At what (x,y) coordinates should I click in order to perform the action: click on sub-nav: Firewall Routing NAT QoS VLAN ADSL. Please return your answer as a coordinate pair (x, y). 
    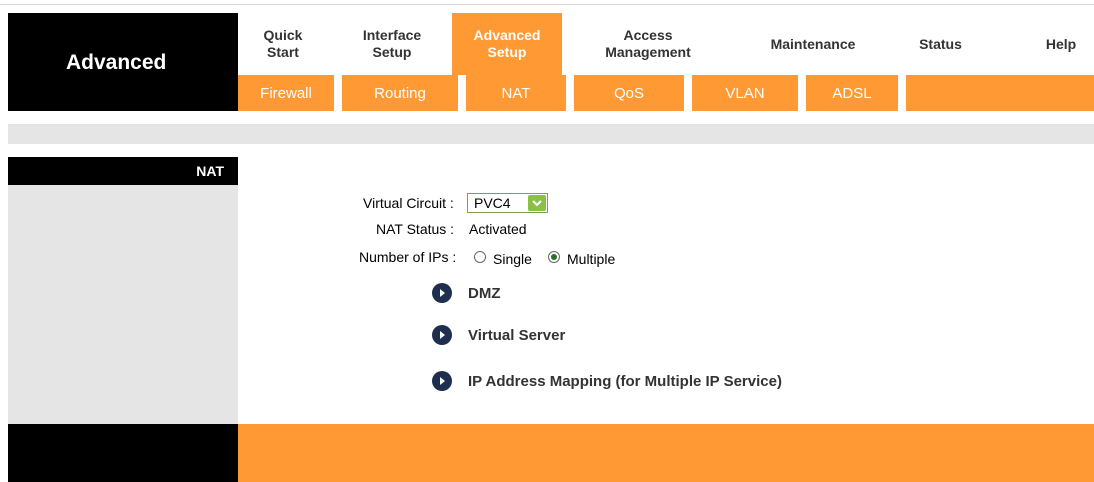
    Looking at the image, I should click on (666, 93).